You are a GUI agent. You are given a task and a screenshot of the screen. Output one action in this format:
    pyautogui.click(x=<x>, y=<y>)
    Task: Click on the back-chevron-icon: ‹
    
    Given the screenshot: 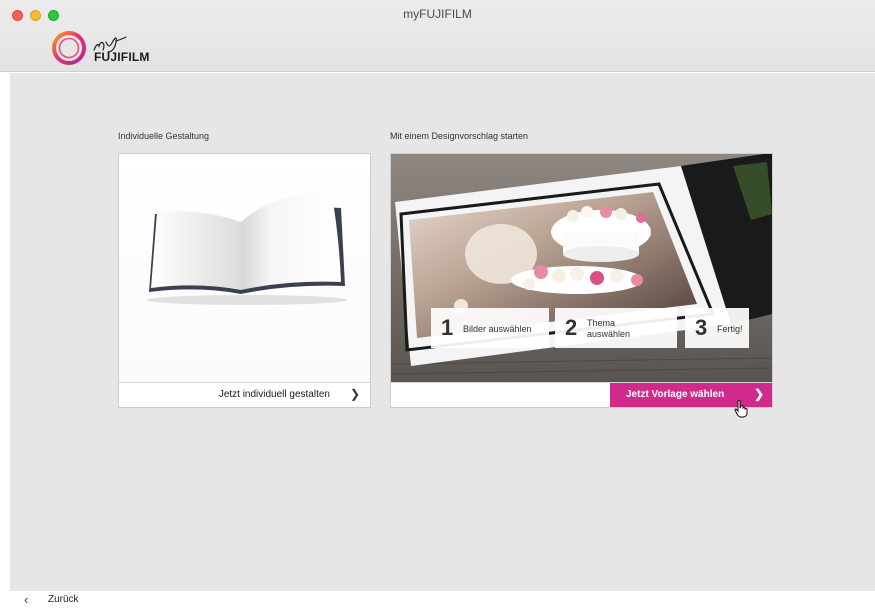 What is the action you would take?
    pyautogui.click(x=26, y=599)
    